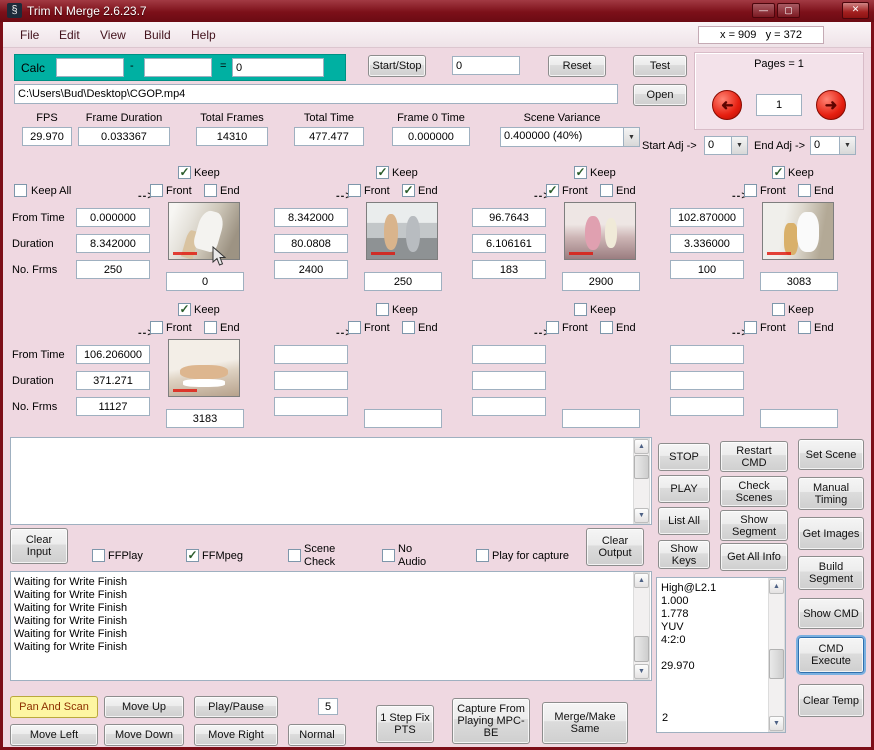 Image resolution: width=874 pixels, height=750 pixels. Describe the element at coordinates (585, 723) in the screenshot. I see `merge-make-same-button: Merge/Make Same` at that location.